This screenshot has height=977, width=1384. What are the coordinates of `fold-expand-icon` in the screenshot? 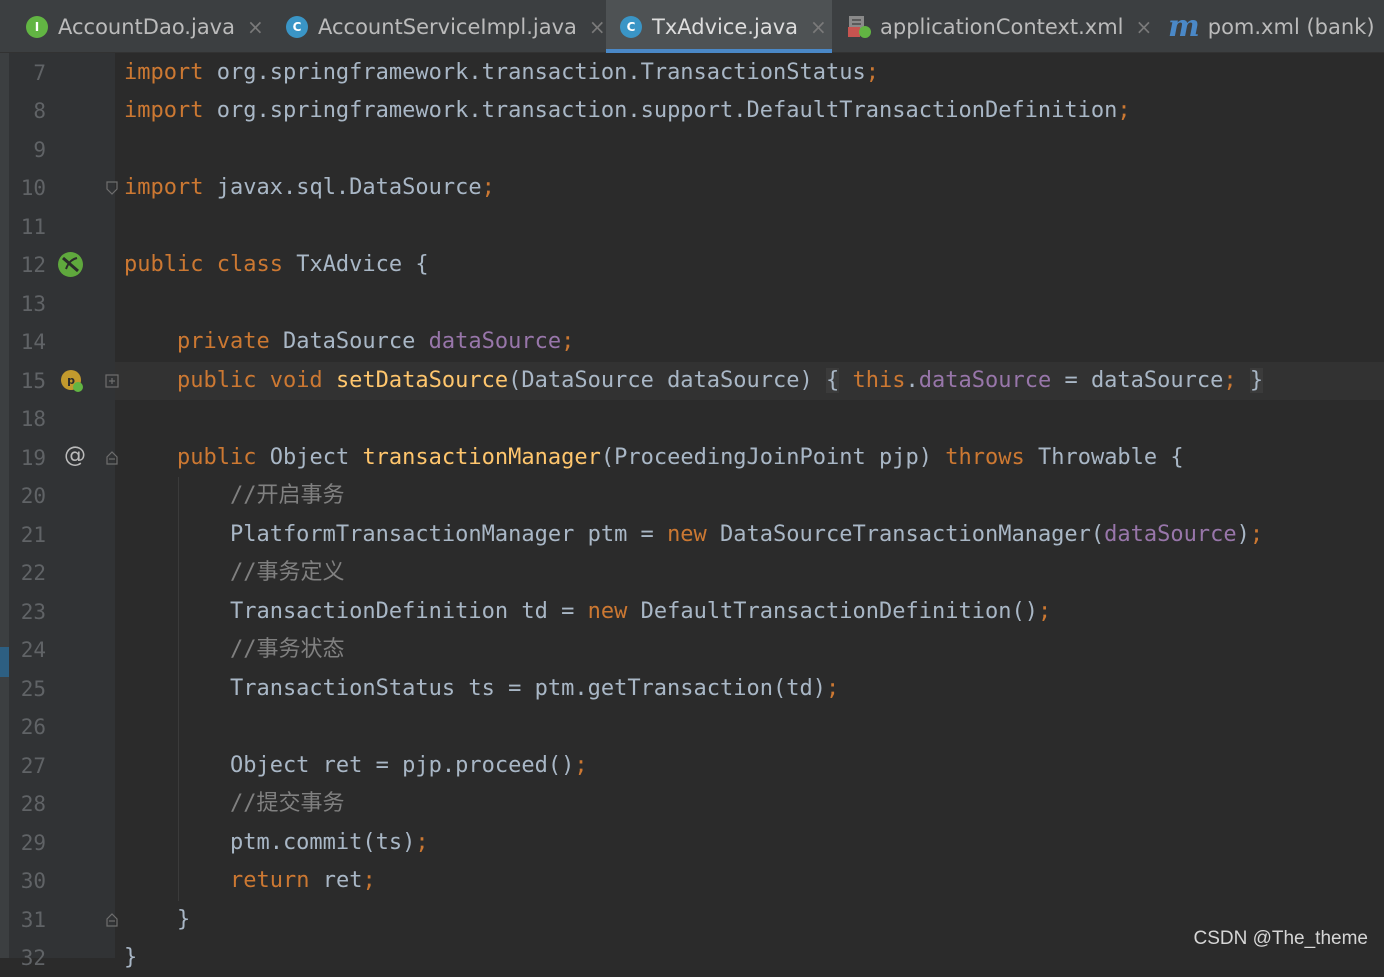 It's located at (112, 381).